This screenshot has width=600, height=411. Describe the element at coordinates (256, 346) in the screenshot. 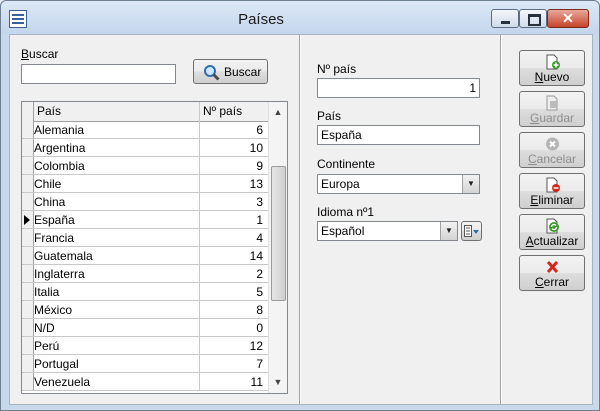

I see `cell-number: 12` at that location.